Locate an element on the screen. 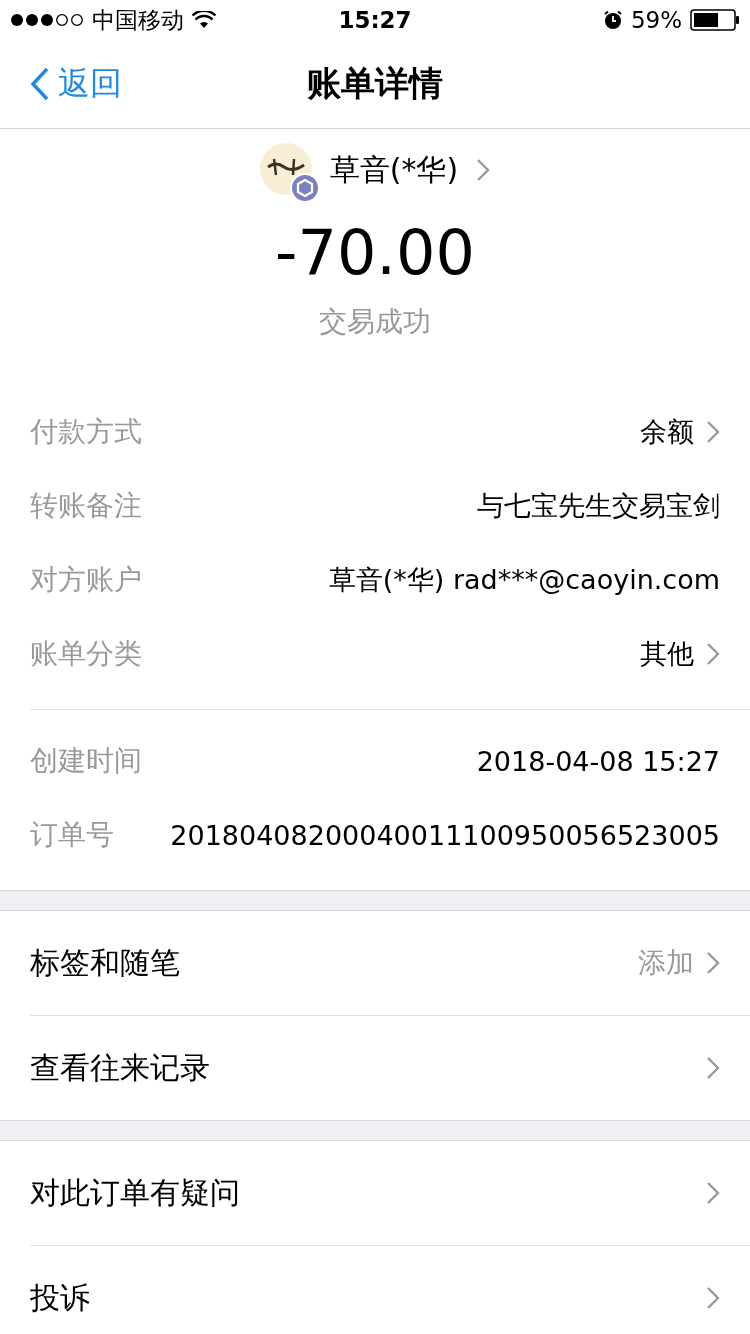 This screenshot has width=750, height=1334. alarm-icon is located at coordinates (612, 20).